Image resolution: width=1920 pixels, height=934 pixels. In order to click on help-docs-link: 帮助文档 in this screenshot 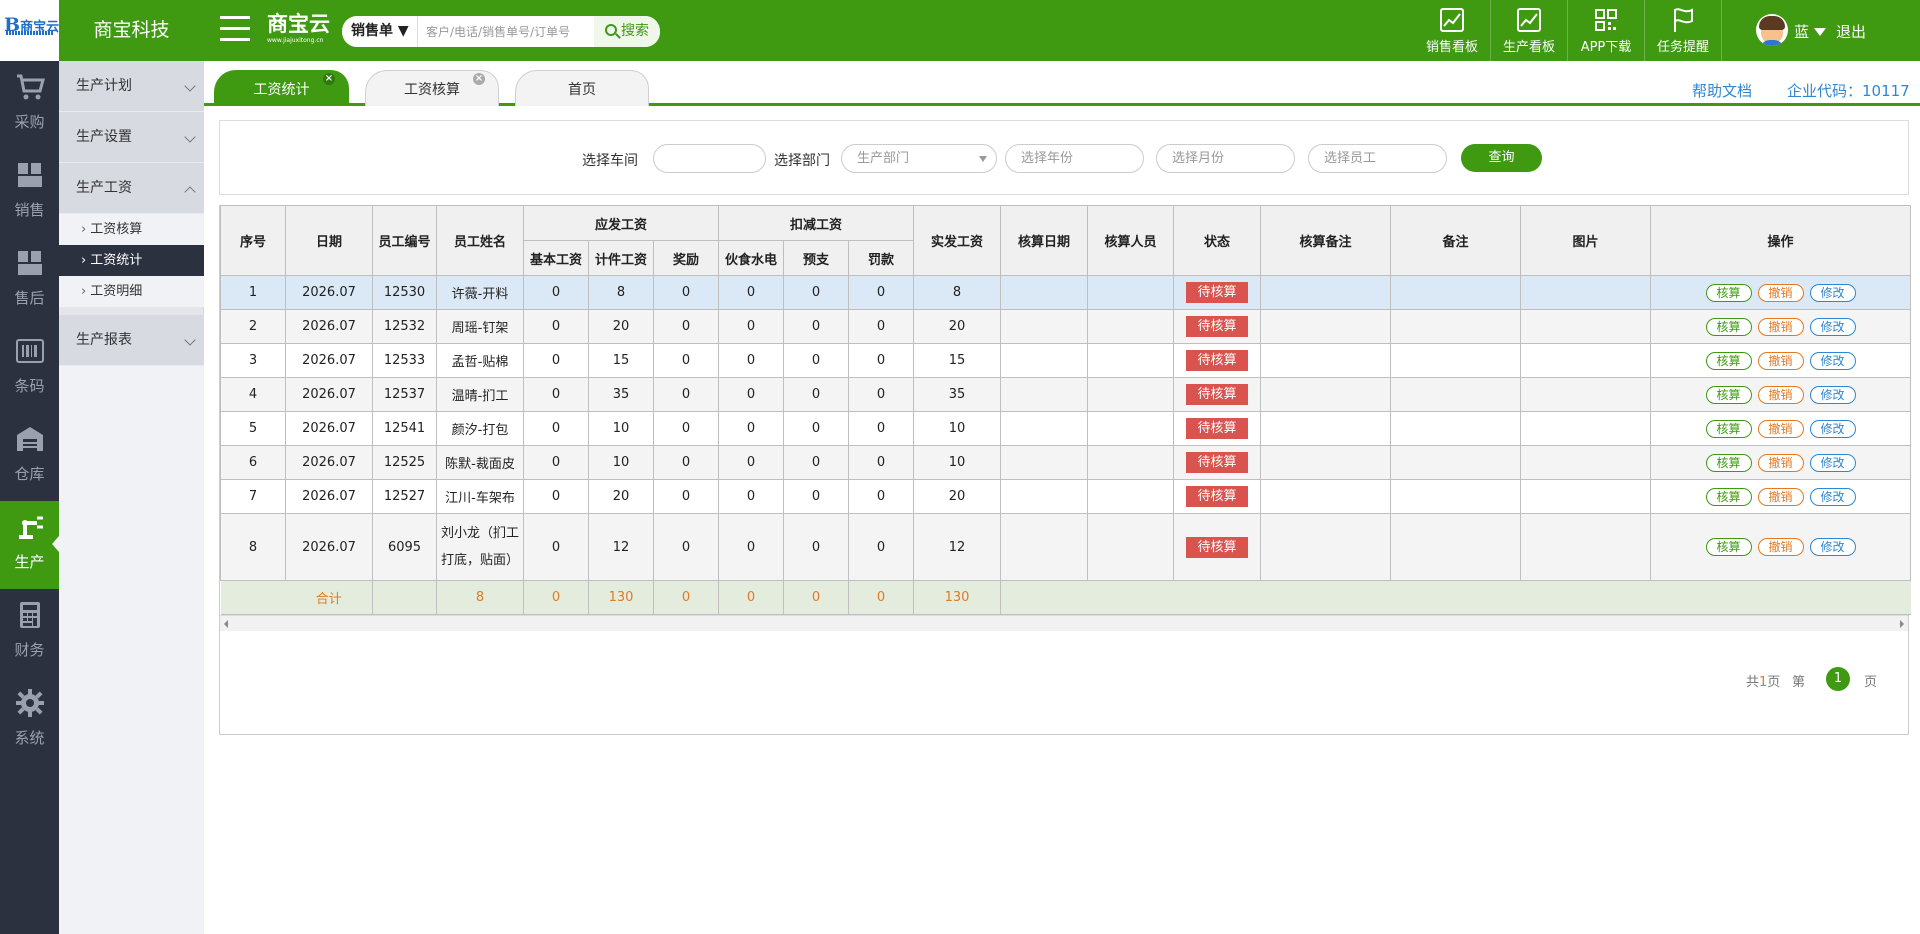, I will do `click(1722, 90)`.